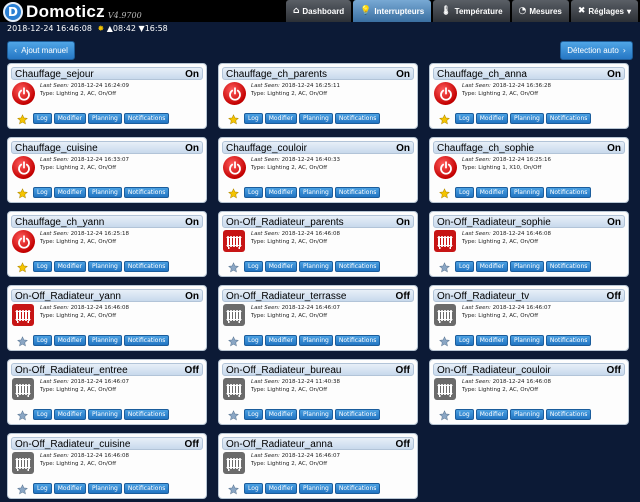 The image size is (640, 502). I want to click on nav-tab-temperature: 🌡 Température, so click(471, 11).